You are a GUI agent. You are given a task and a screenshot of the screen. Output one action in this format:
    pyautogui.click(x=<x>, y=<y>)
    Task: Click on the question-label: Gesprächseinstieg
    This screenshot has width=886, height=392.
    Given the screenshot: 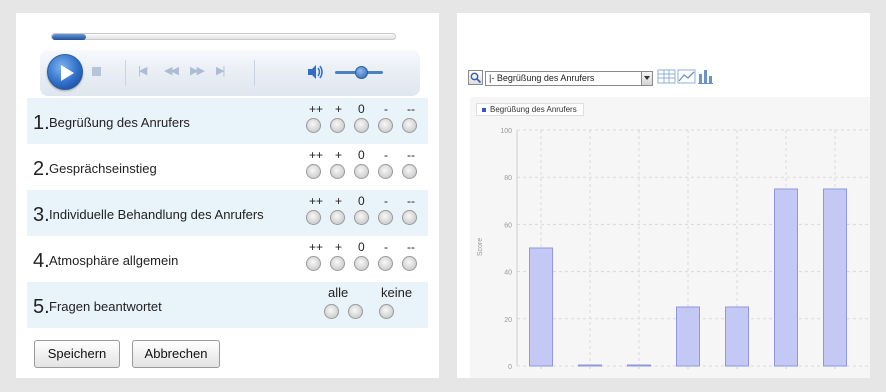 What is the action you would take?
    pyautogui.click(x=103, y=168)
    